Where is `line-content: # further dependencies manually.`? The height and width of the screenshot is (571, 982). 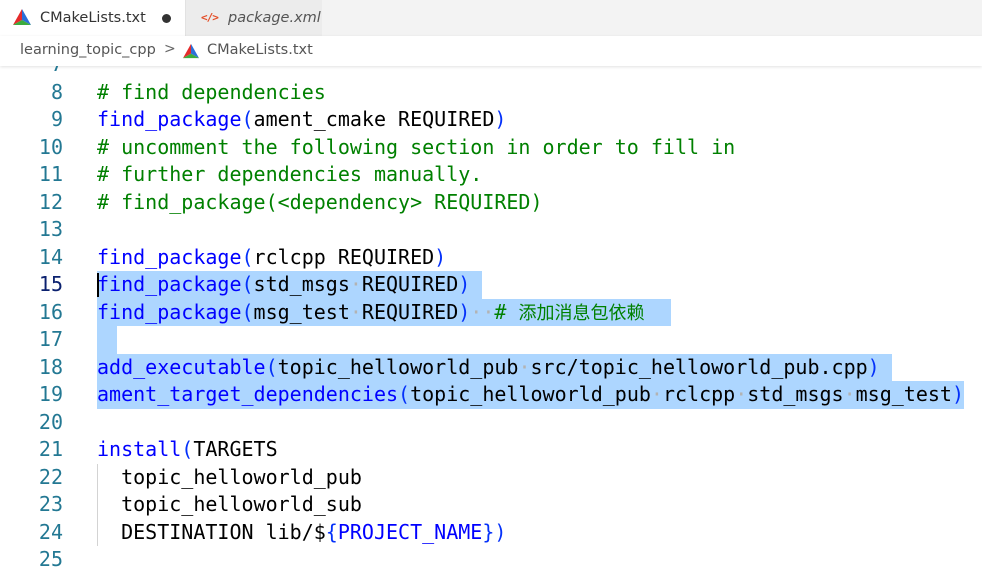
line-content: # further dependencies manually. is located at coordinates (289, 175).